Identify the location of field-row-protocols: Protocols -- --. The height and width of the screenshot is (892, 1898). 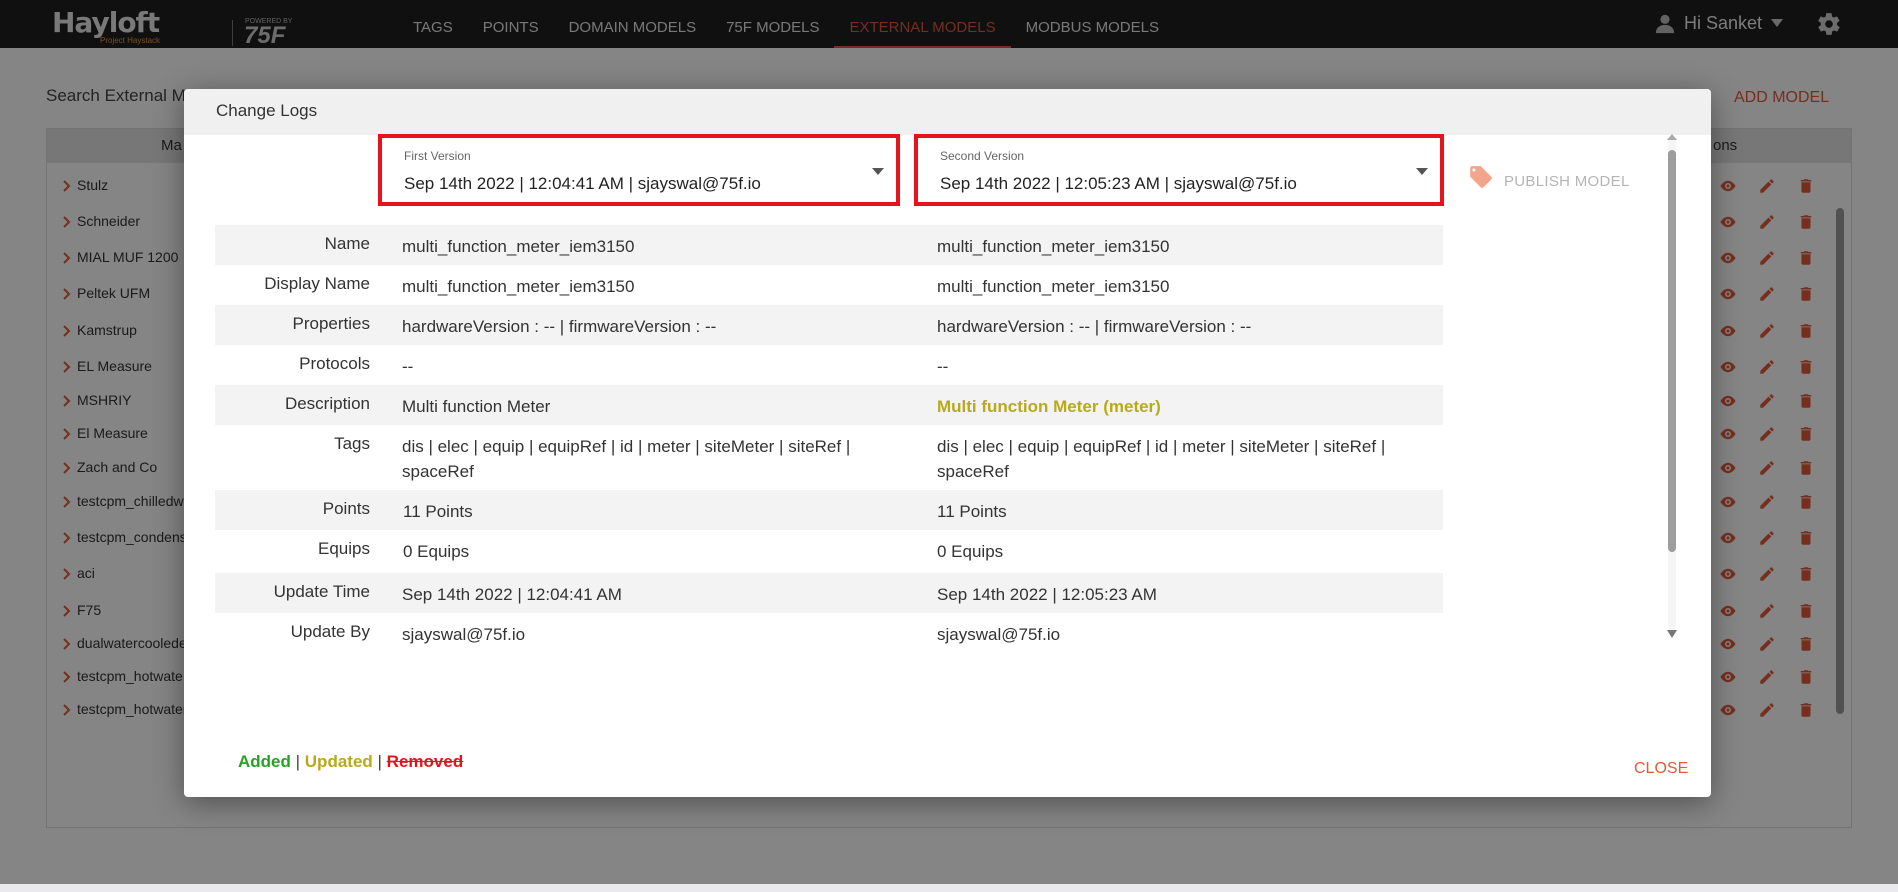
(829, 365).